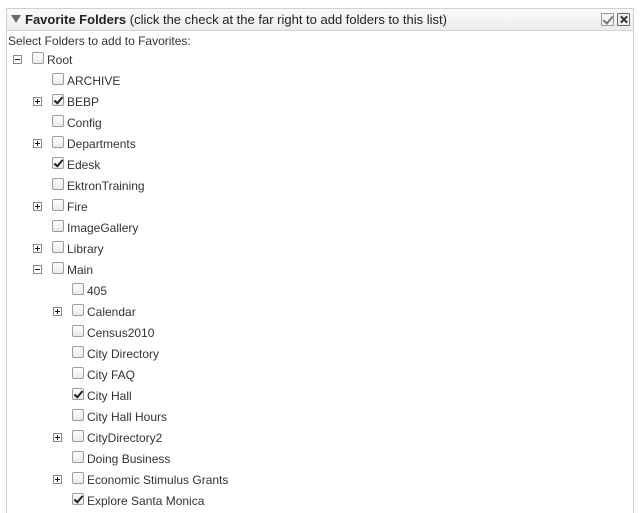  I want to click on tree-row: EktronTraining, so click(307, 187).